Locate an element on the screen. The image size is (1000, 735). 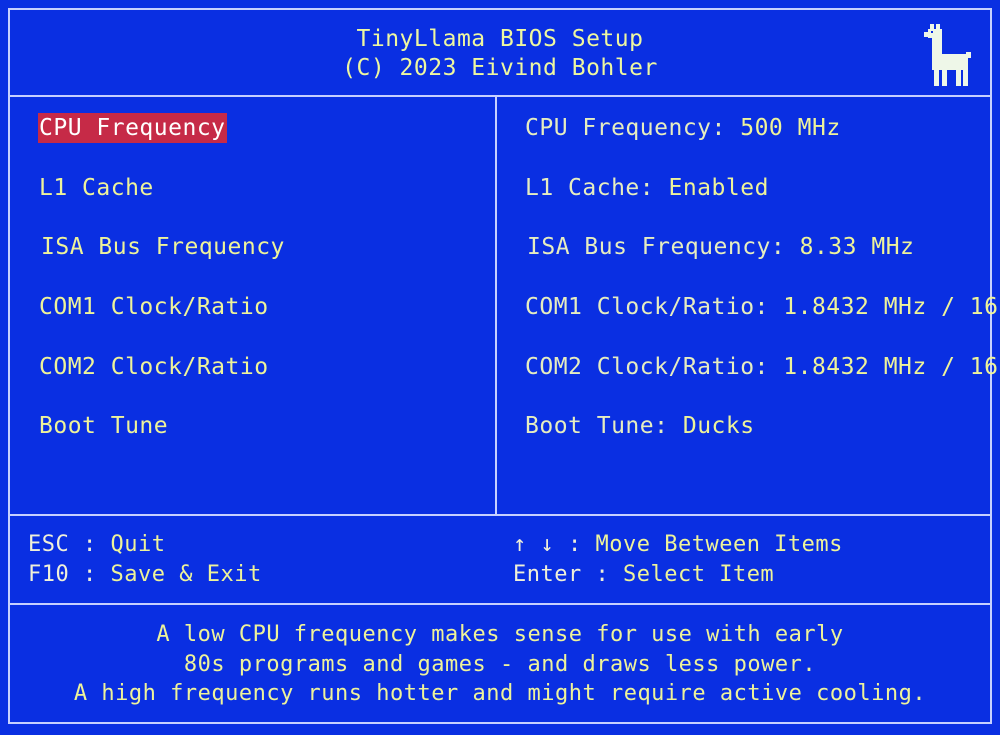
value-text: Ducks is located at coordinates (718, 426).